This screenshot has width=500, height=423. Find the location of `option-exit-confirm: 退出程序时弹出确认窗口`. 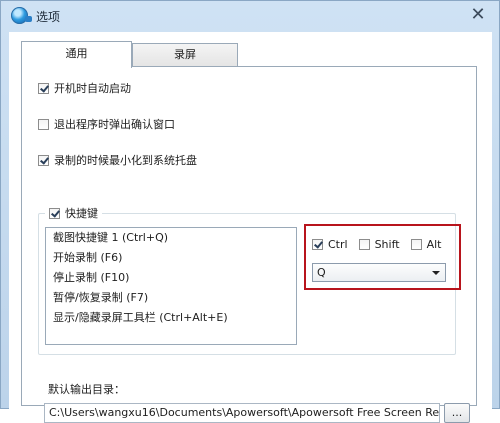

option-exit-confirm: 退出程序时弹出确认窗口 is located at coordinates (106, 124).